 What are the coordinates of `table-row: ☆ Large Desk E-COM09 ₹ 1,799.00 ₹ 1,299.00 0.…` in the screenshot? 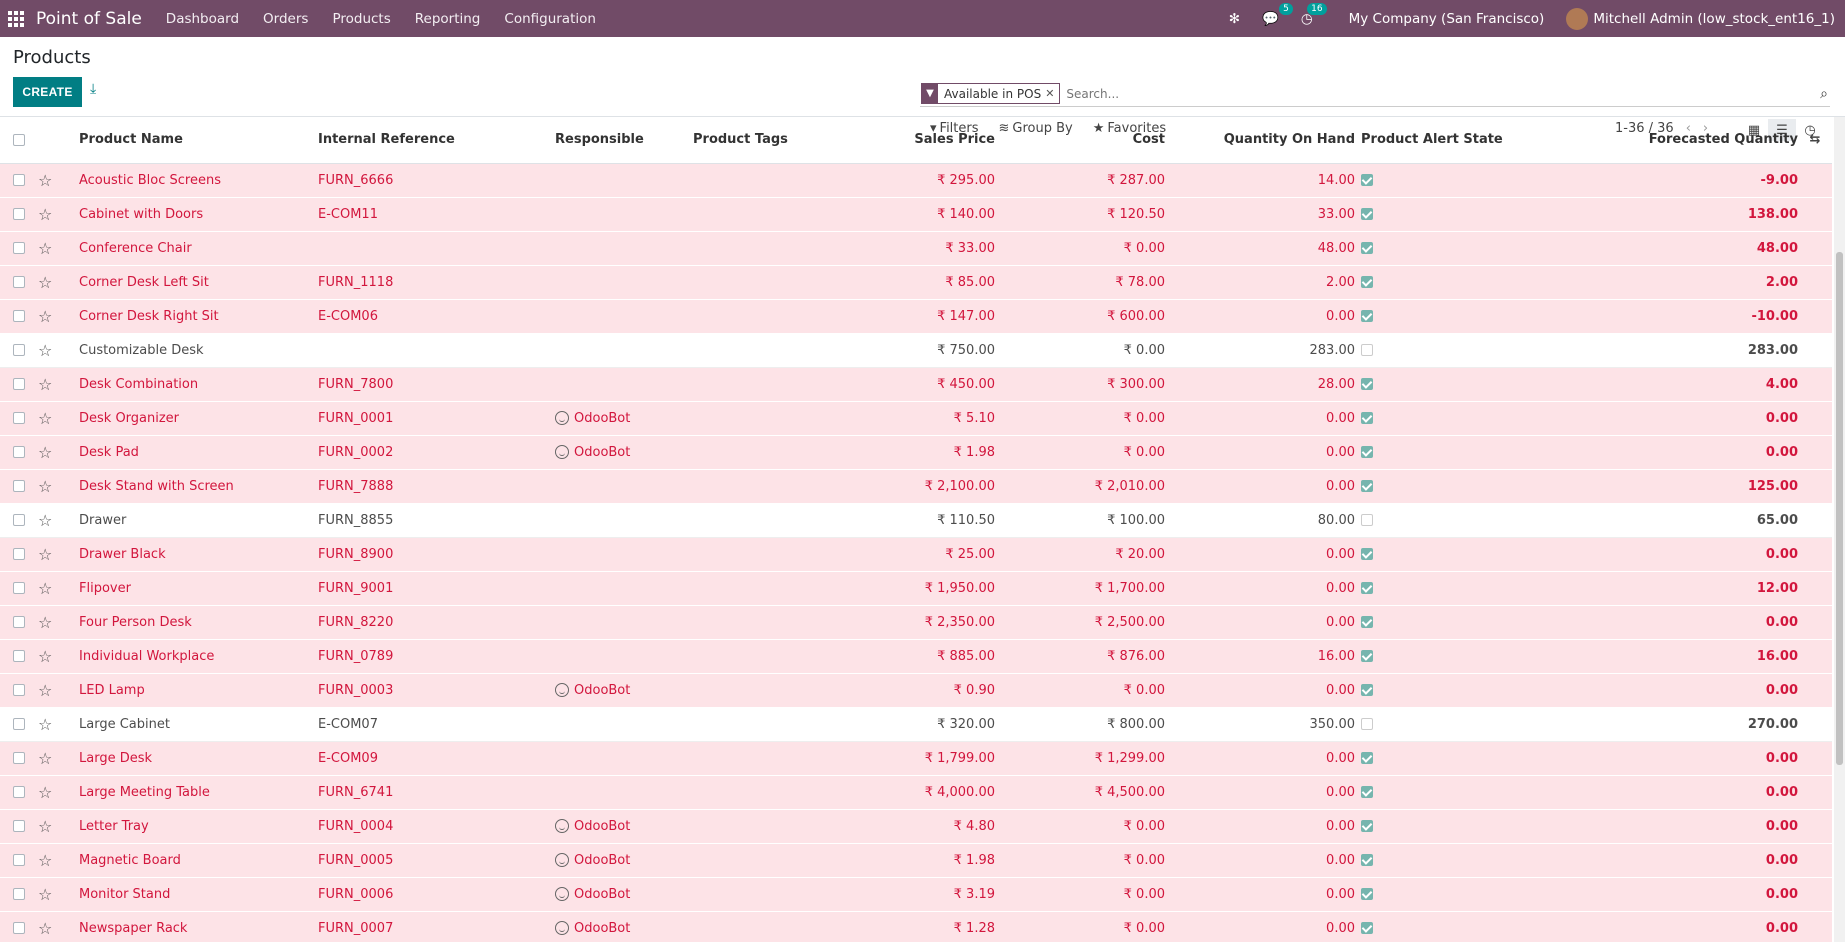 It's located at (916, 758).